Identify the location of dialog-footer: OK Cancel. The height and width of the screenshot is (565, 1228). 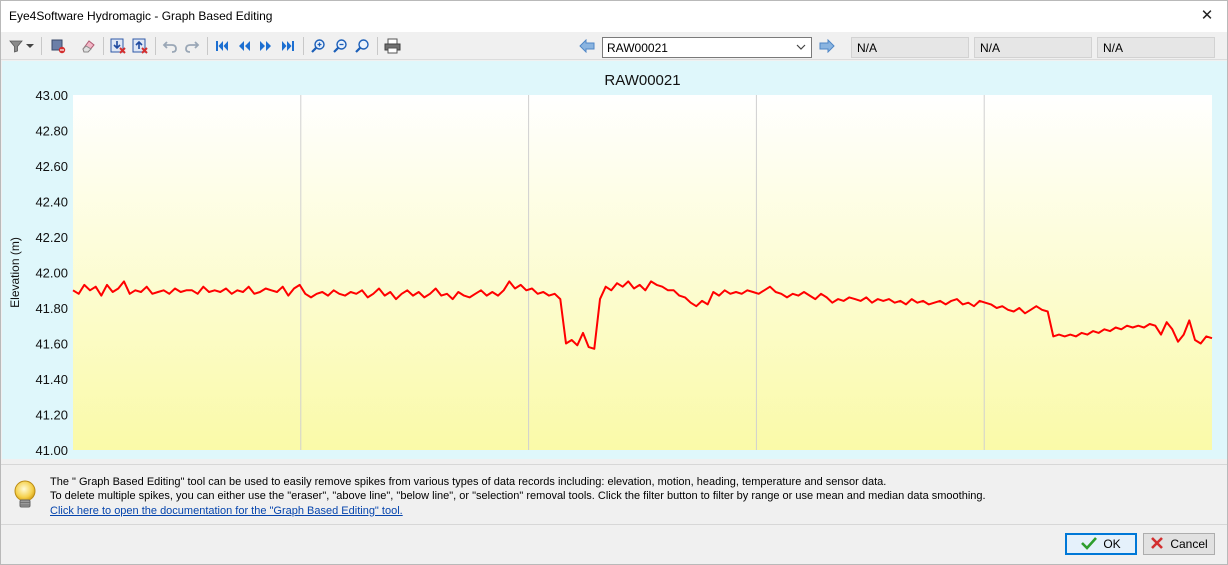
(614, 544).